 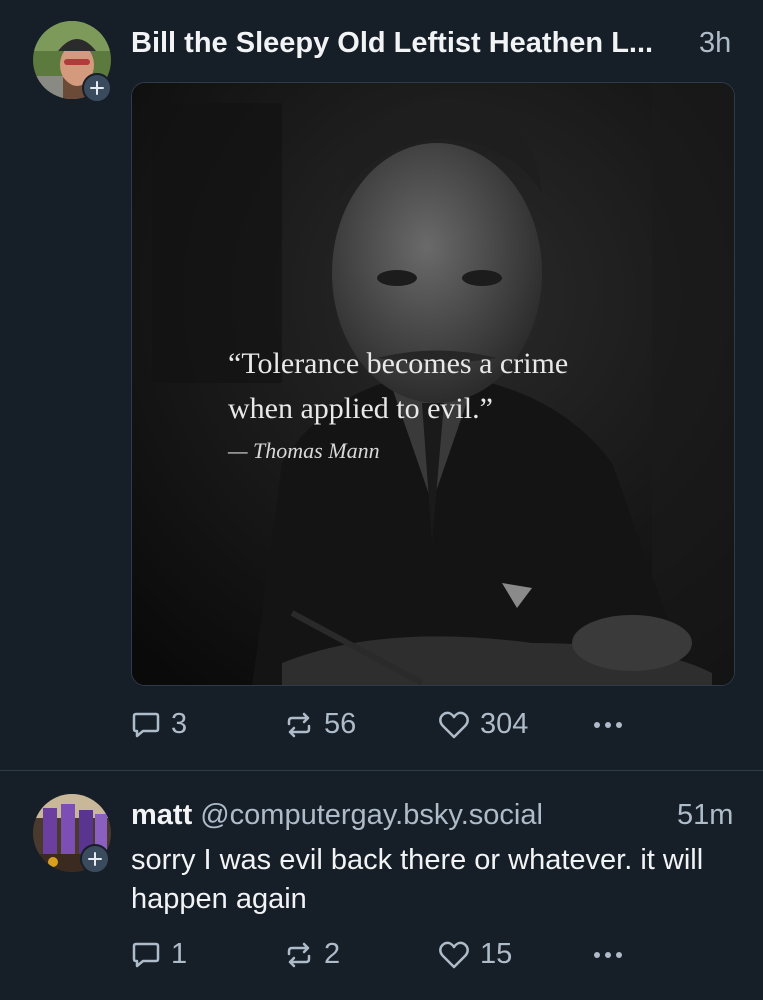 What do you see at coordinates (504, 724) in the screenshot?
I see `like-count: 304` at bounding box center [504, 724].